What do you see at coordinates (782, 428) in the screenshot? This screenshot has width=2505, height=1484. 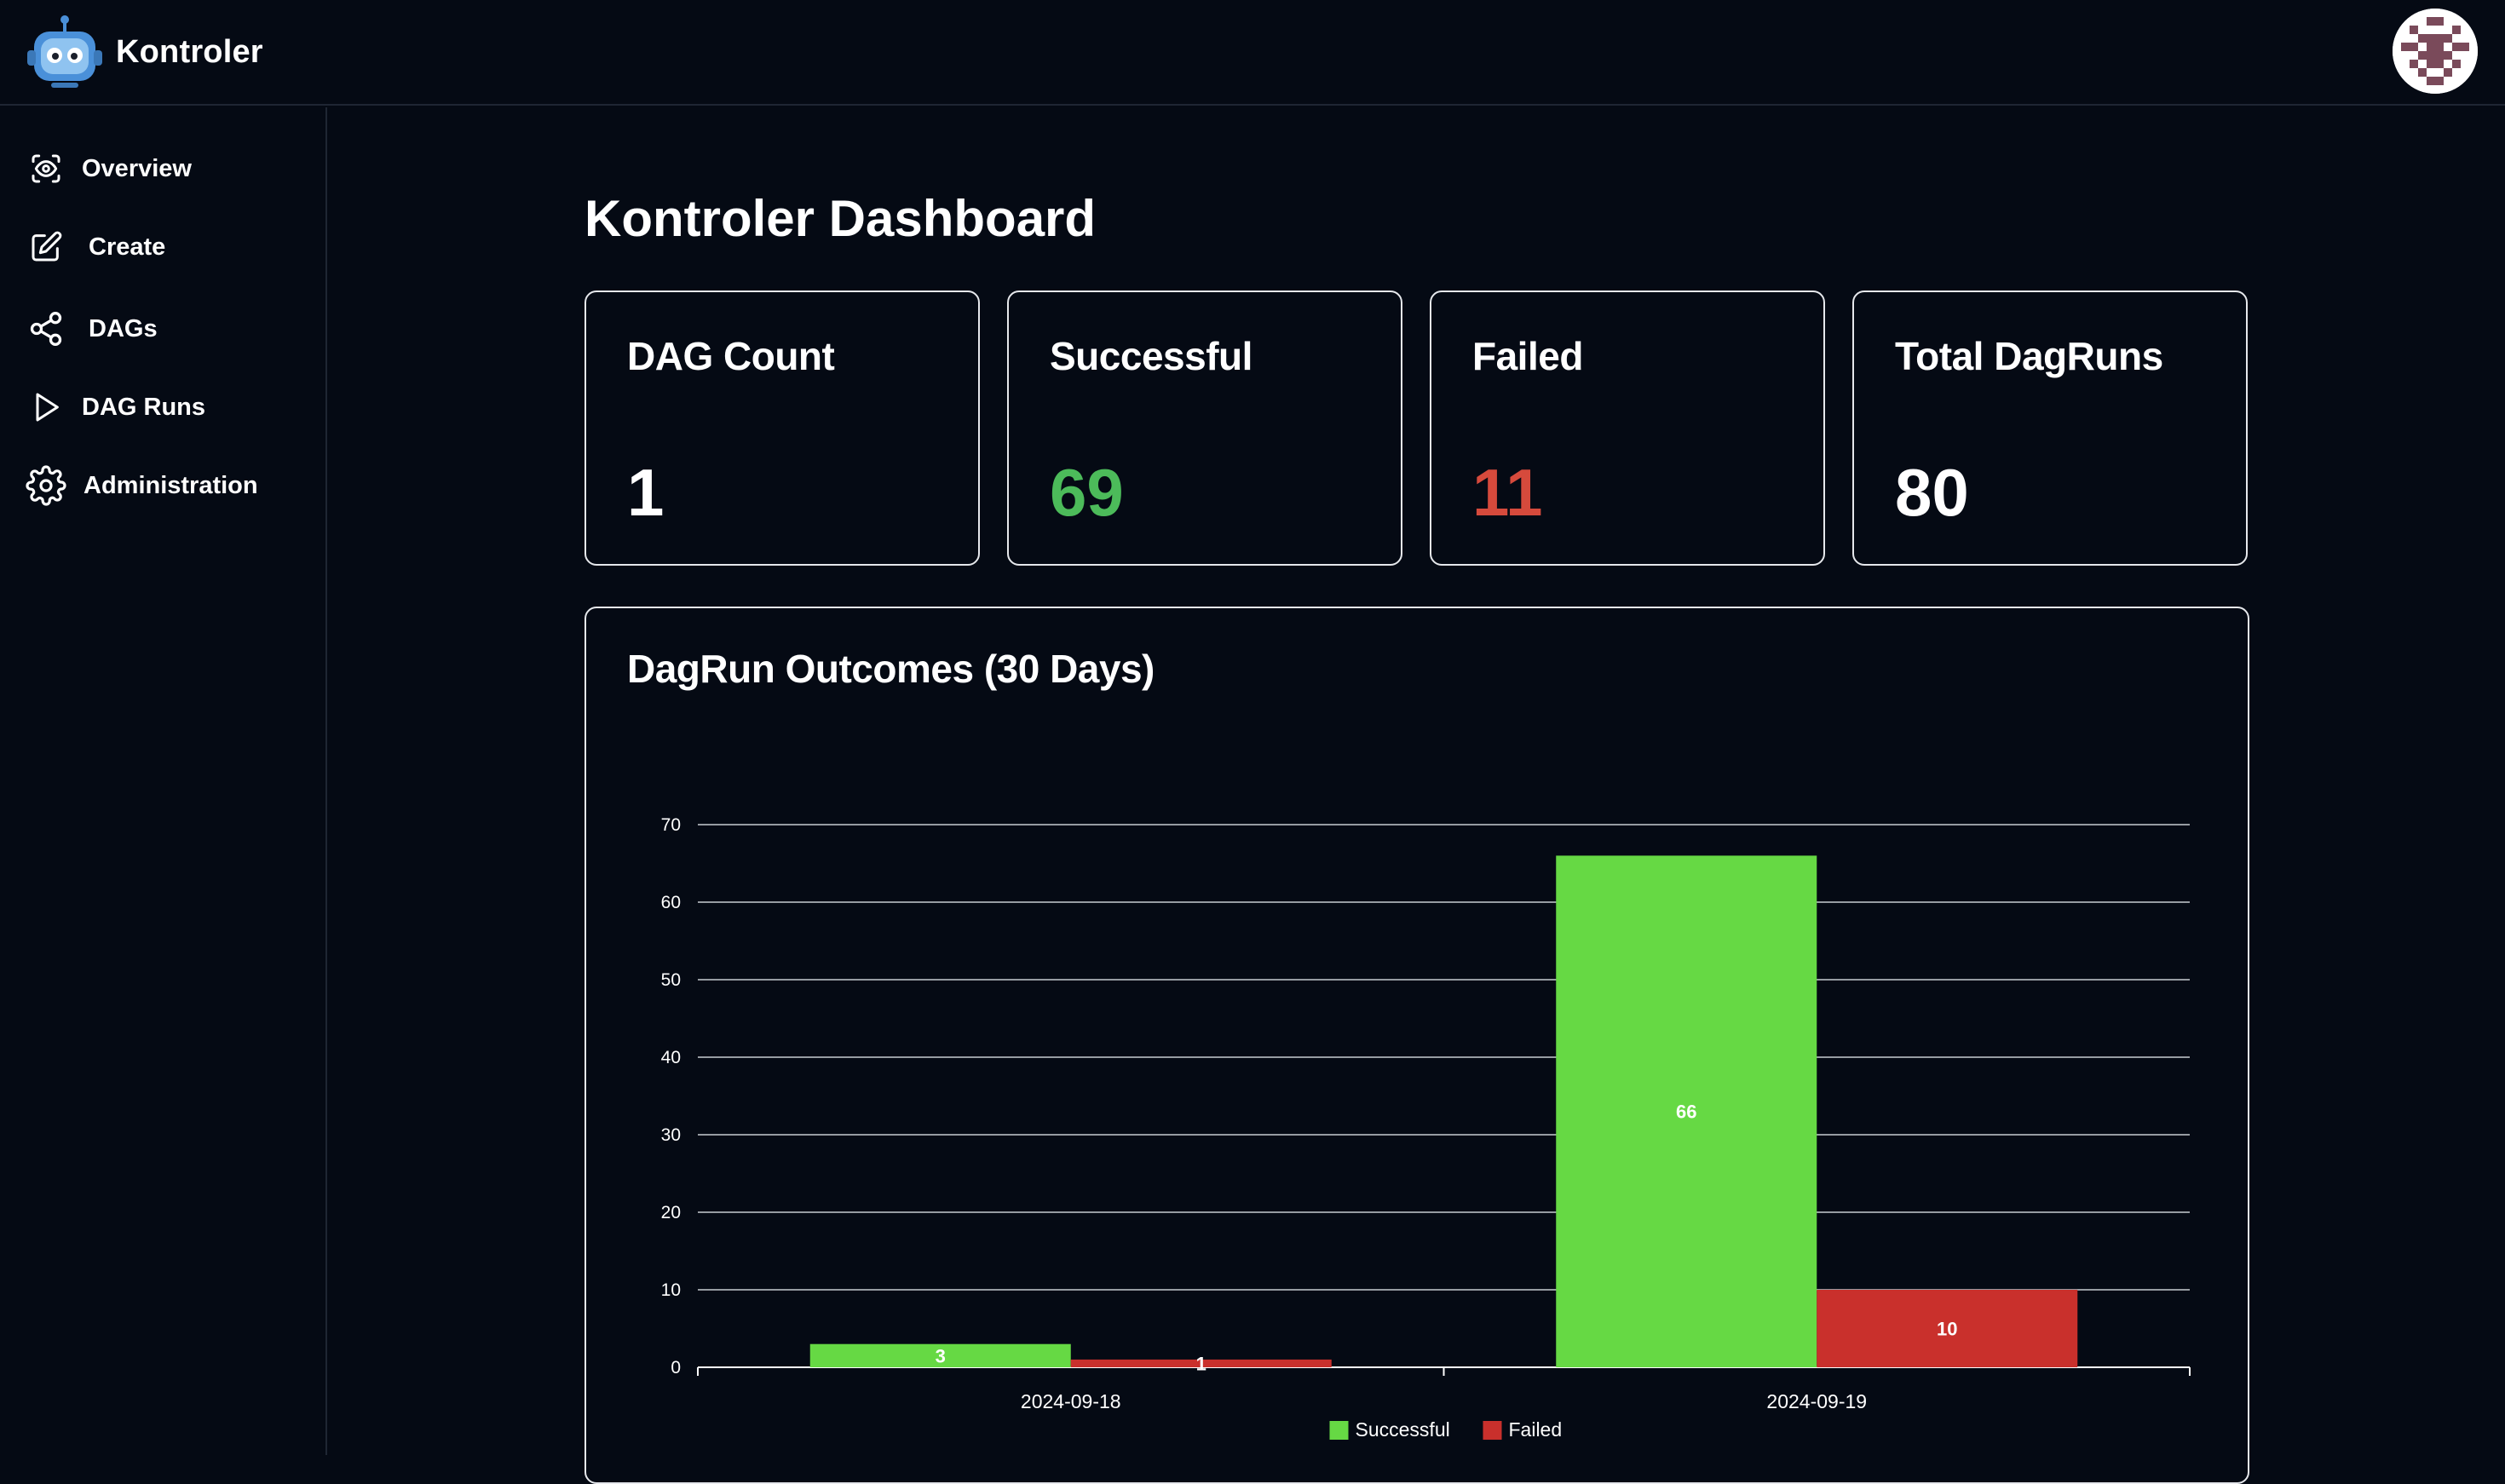 I see `stat-card-dag-count: DAG Count 1` at bounding box center [782, 428].